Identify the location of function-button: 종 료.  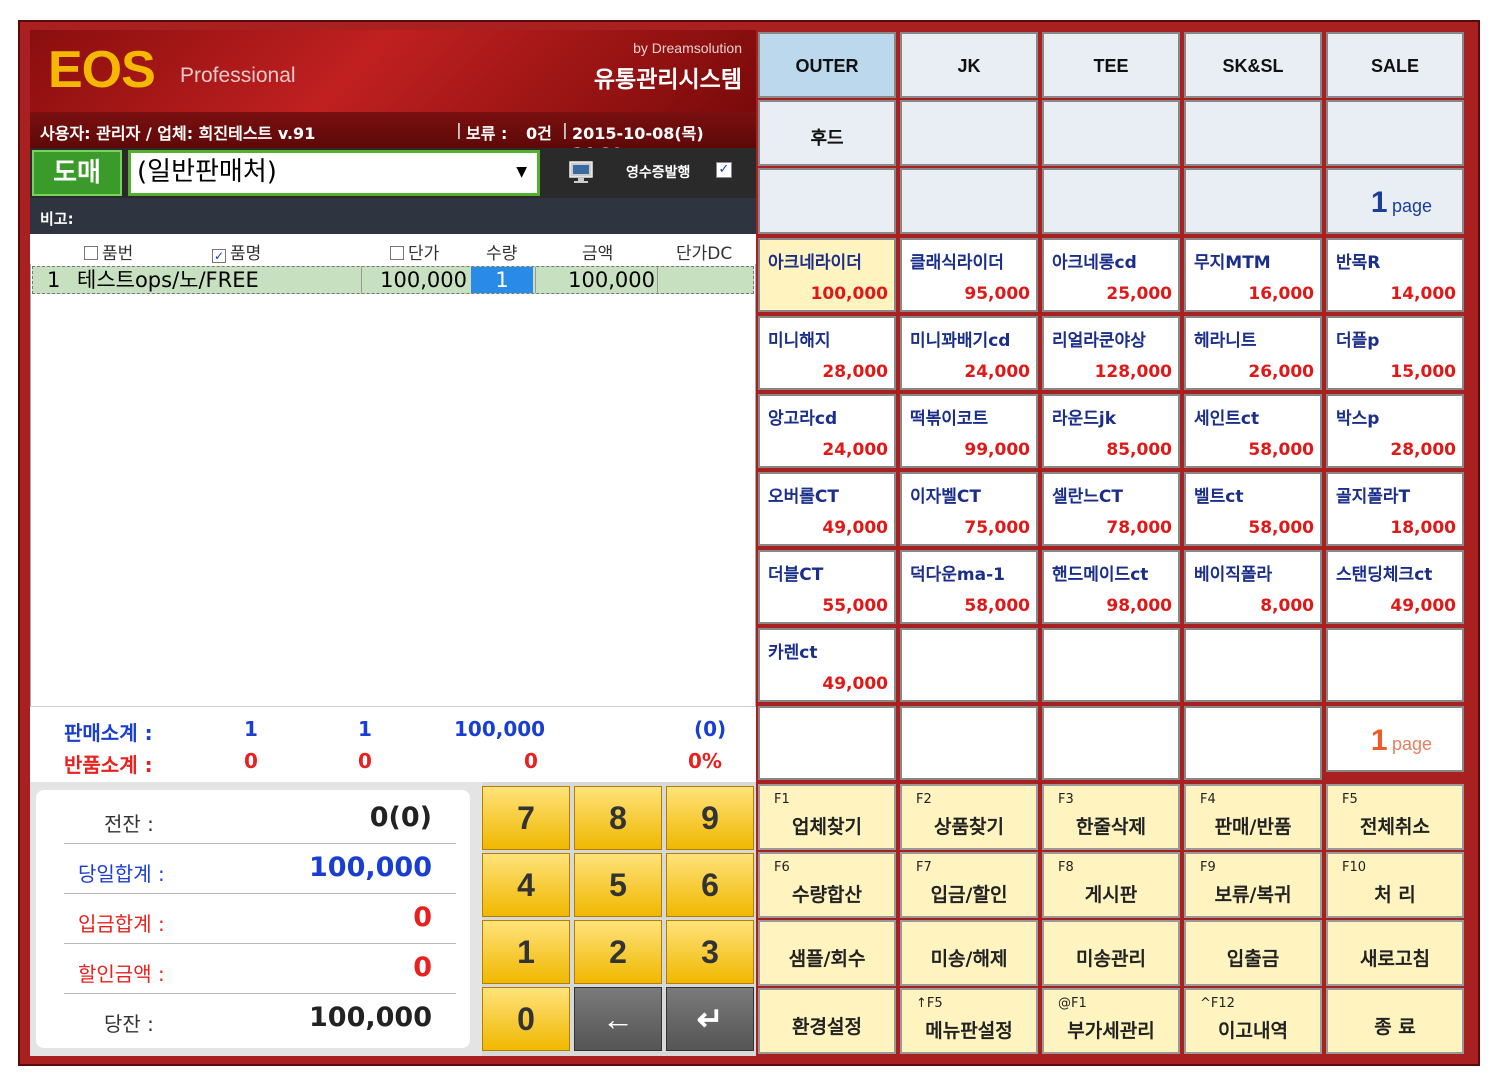
(1395, 1021).